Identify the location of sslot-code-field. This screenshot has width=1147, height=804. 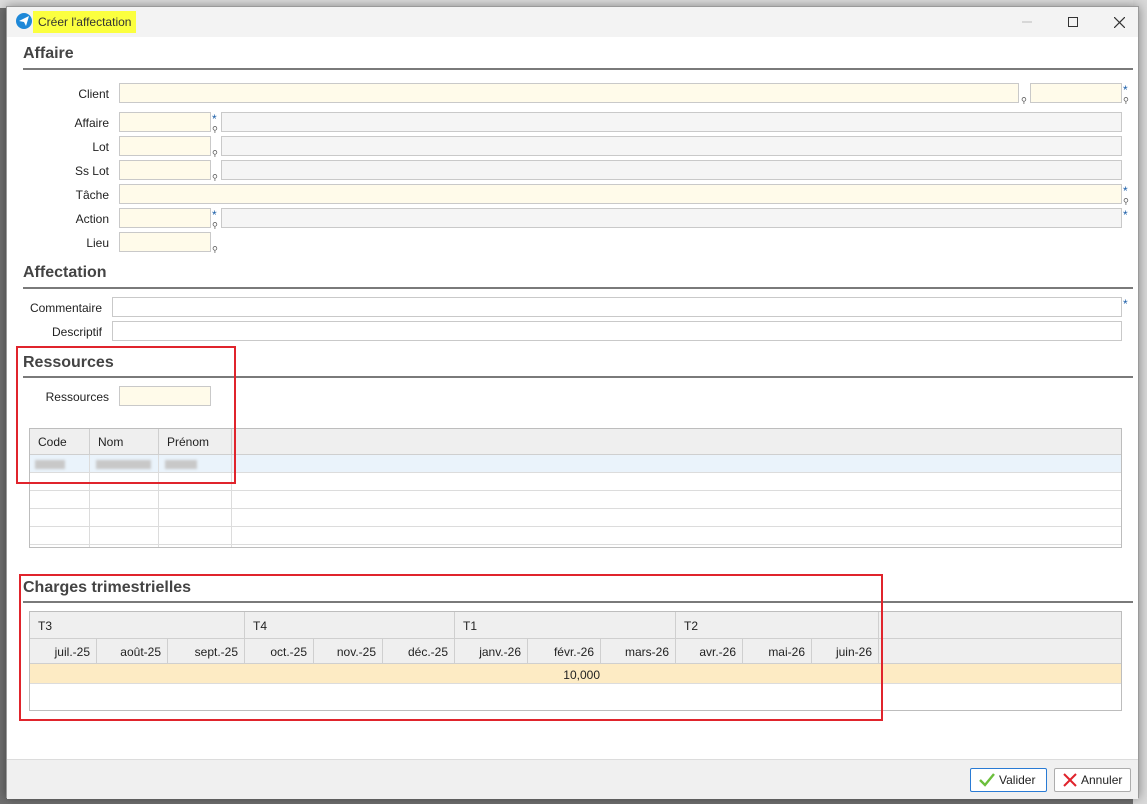
(165, 170).